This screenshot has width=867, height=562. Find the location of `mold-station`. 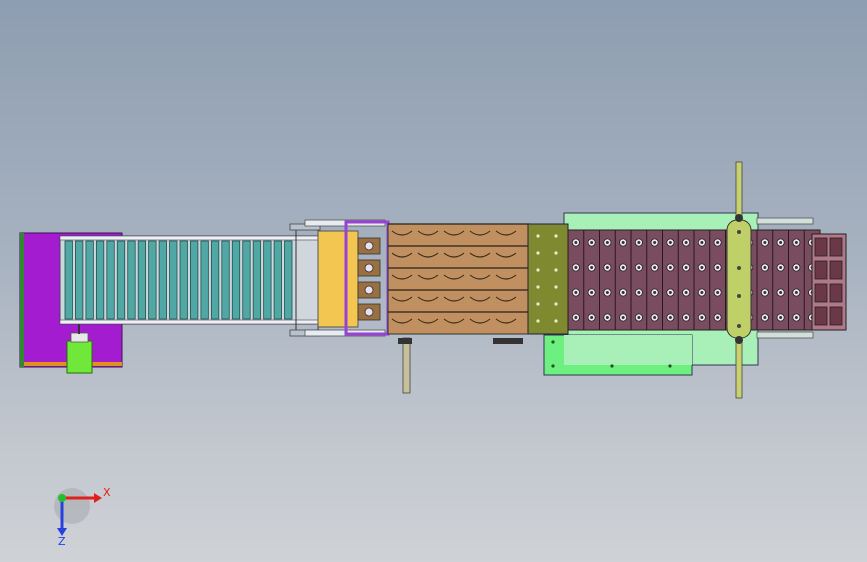

mold-station is located at coordinates (687, 294).